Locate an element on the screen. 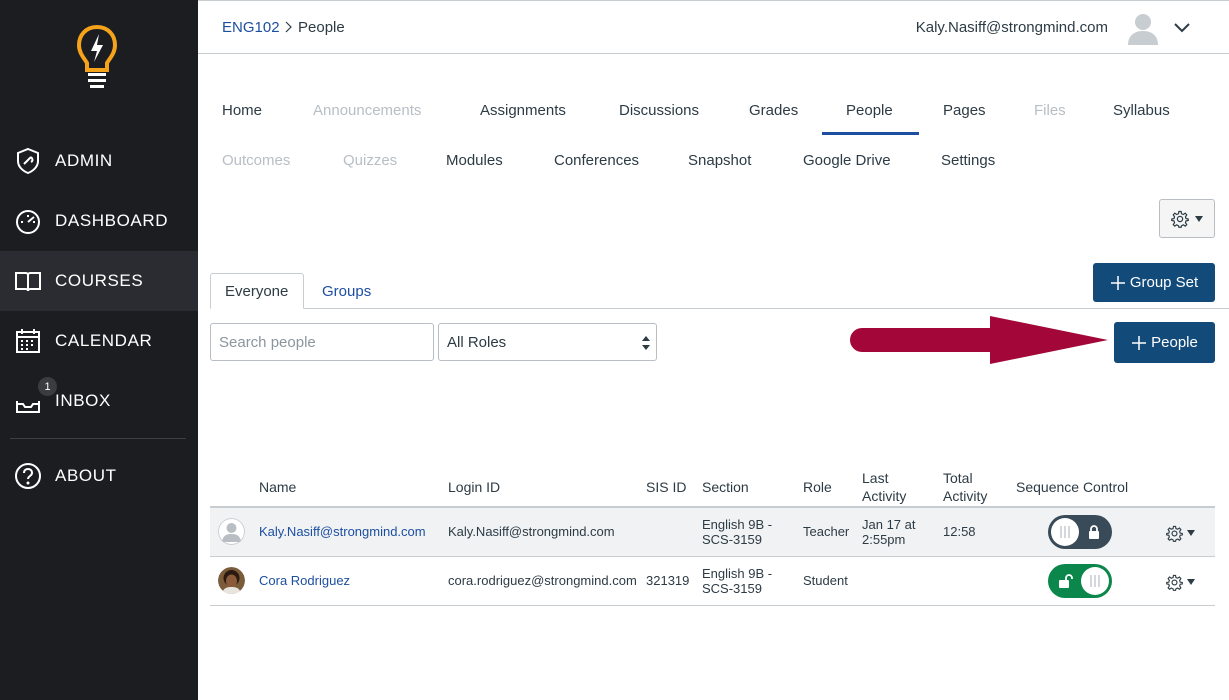  tab-everyone: Everyone is located at coordinates (257, 291).